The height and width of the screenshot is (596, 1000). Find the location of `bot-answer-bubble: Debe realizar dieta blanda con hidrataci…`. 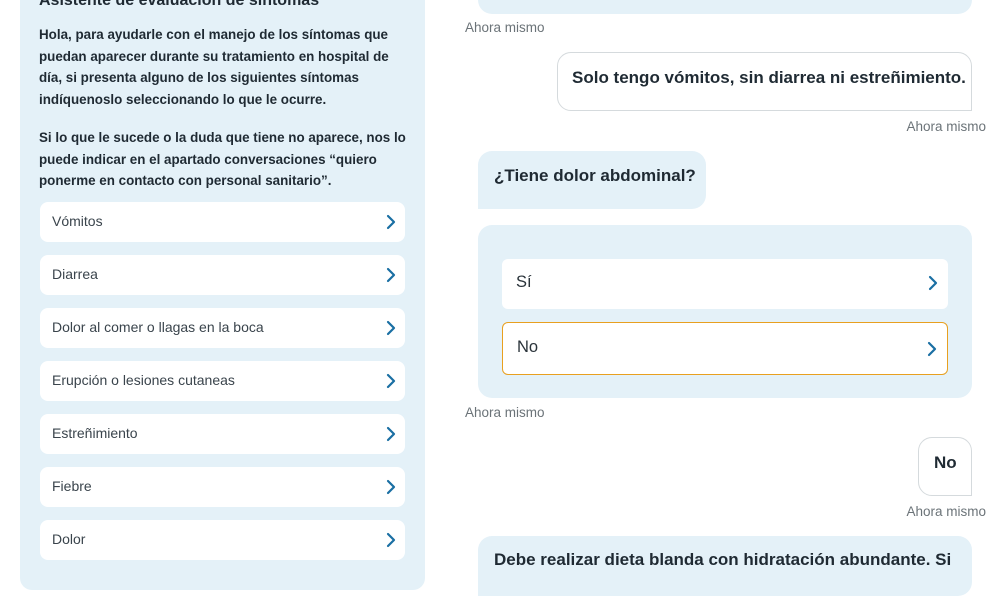

bot-answer-bubble: Debe realizar dieta blanda con hidrataci… is located at coordinates (725, 566).